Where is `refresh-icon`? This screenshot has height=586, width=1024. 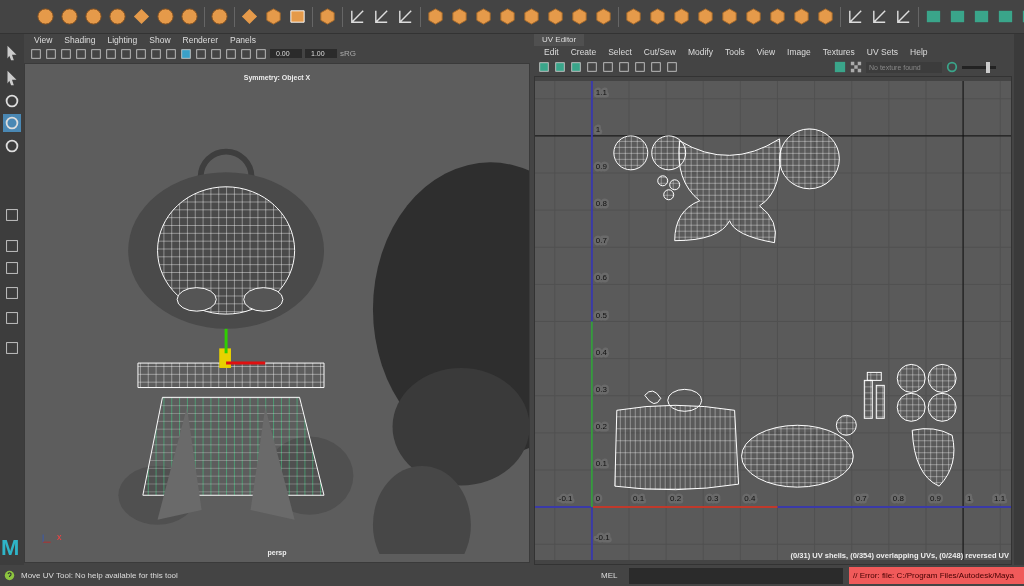
refresh-icon is located at coordinates (952, 67).